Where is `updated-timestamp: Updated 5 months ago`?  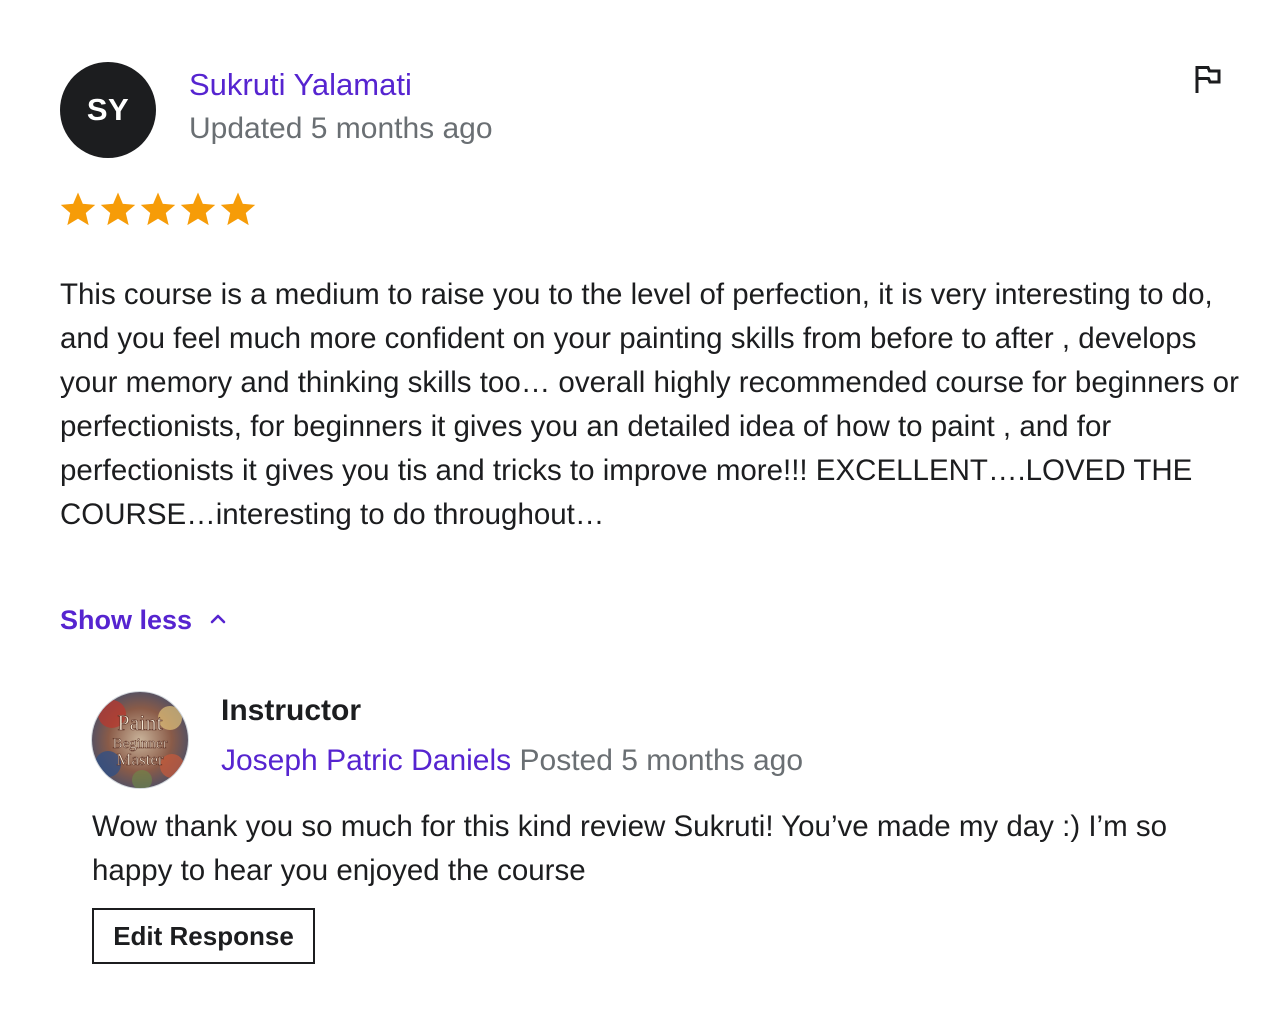 updated-timestamp: Updated 5 months ago is located at coordinates (341, 128).